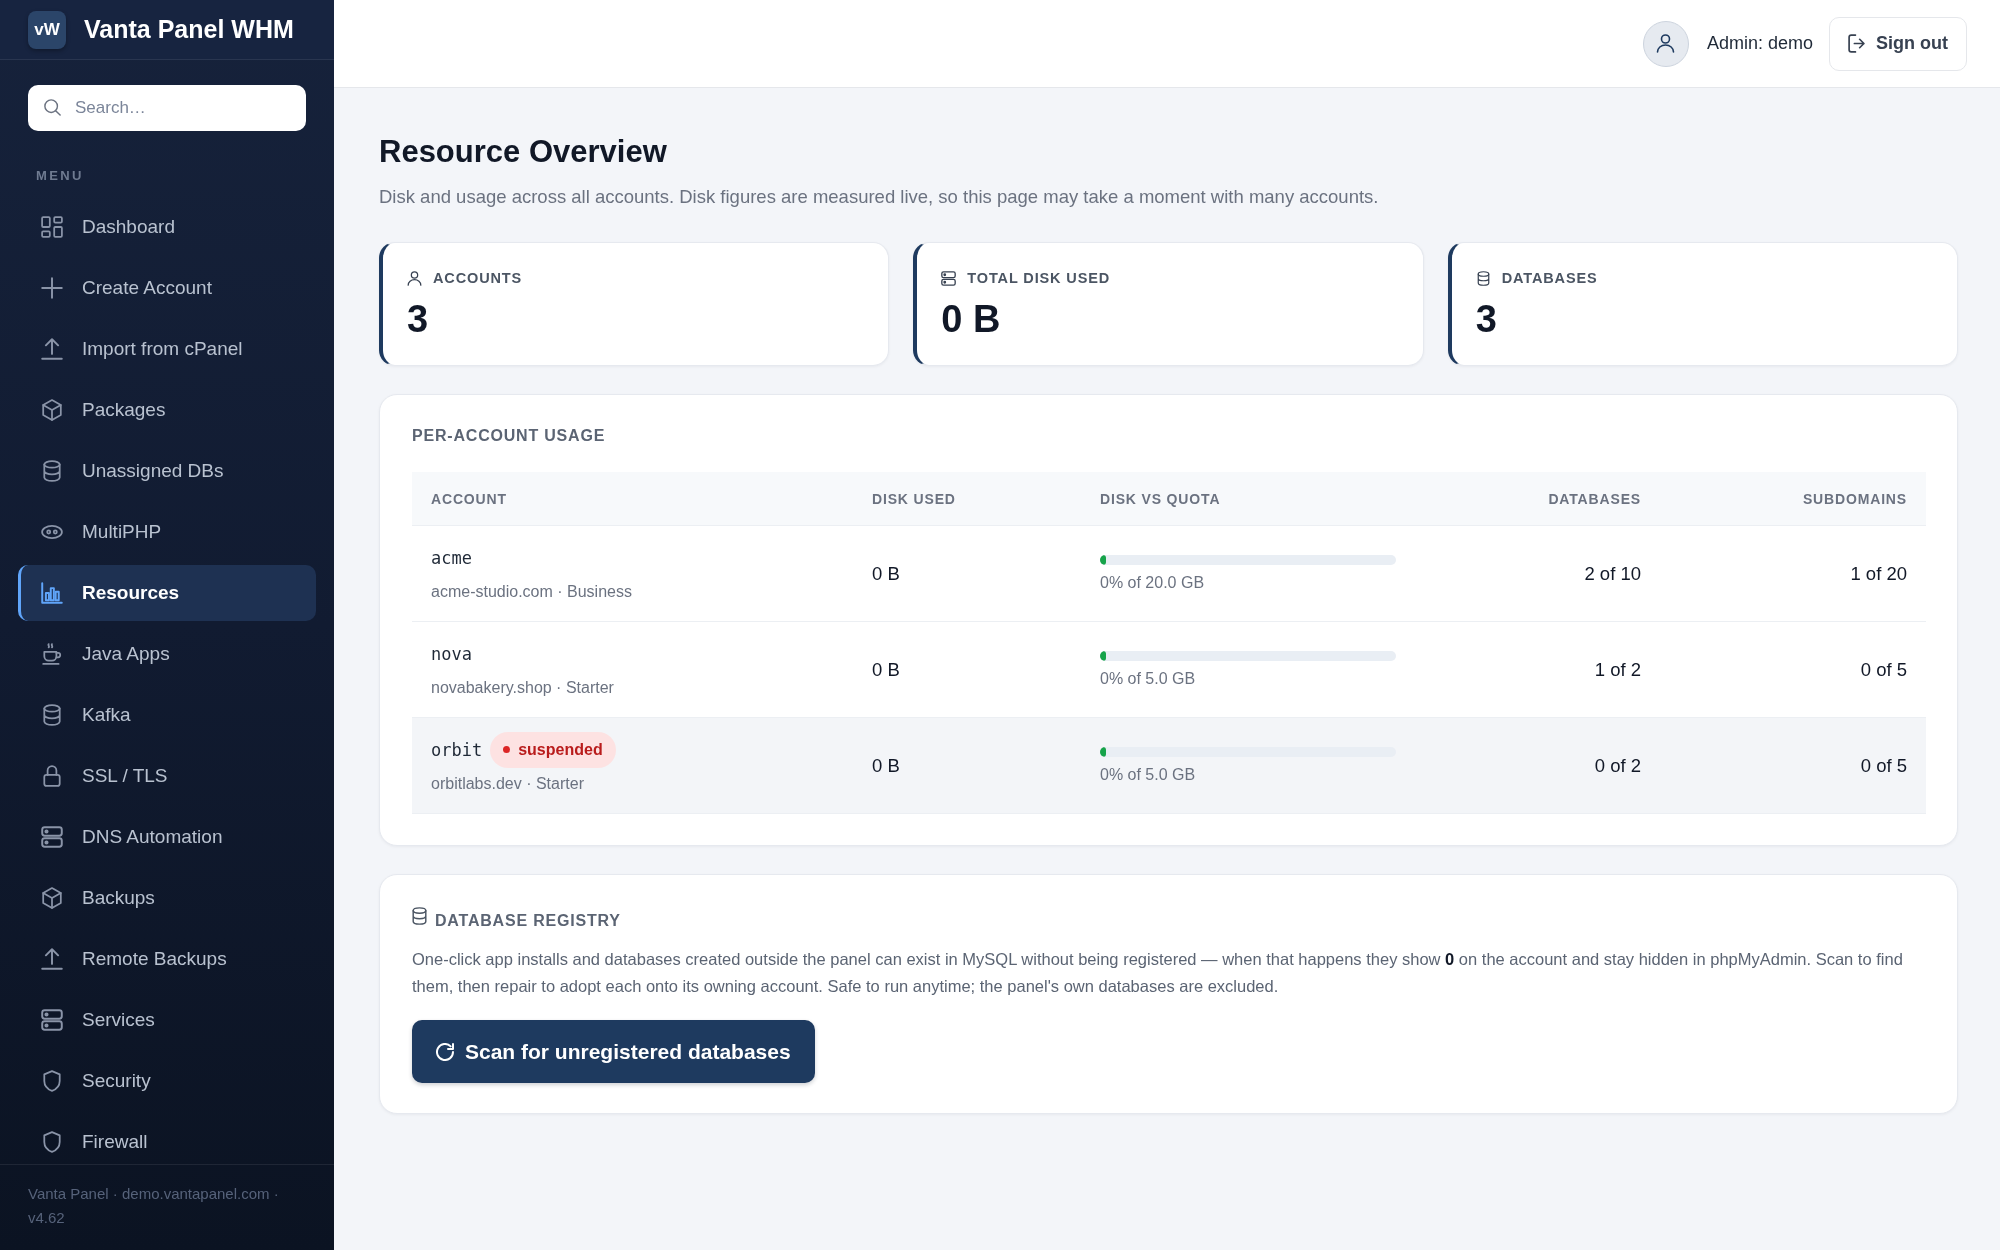 The image size is (2000, 1250). What do you see at coordinates (52, 776) in the screenshot?
I see `lock-icon` at bounding box center [52, 776].